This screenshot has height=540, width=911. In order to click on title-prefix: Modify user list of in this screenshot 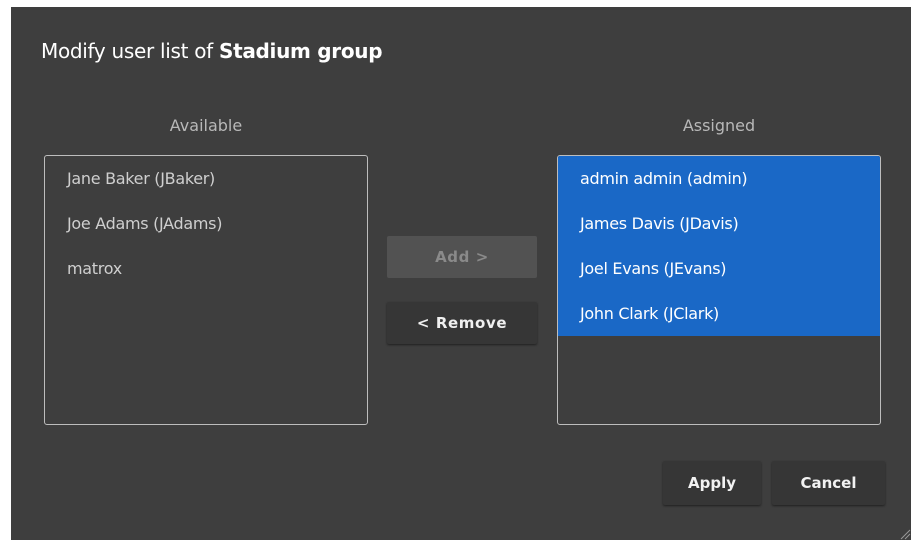, I will do `click(130, 51)`.